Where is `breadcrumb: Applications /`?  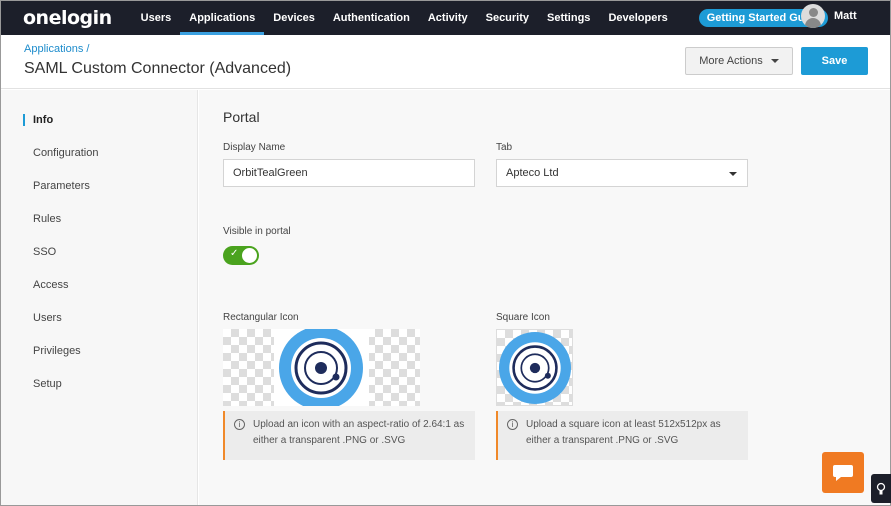 breadcrumb: Applications / is located at coordinates (56, 49).